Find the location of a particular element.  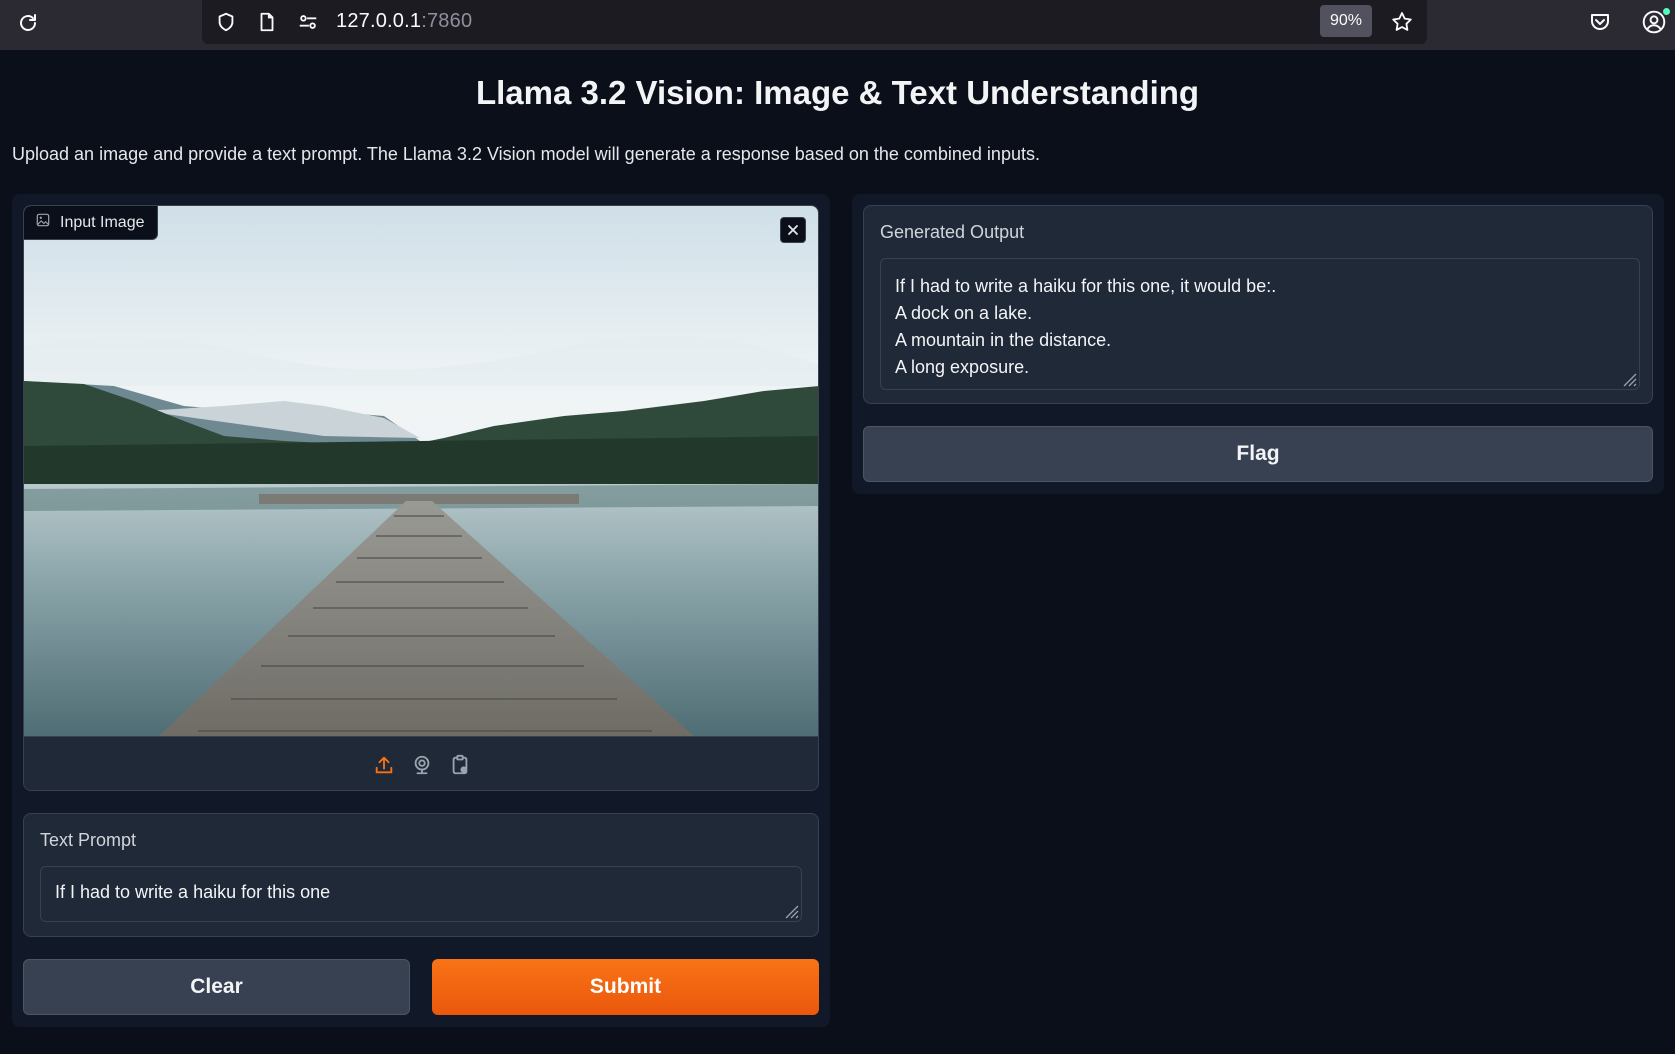

url-text: 127.0.0.1:7860 is located at coordinates (404, 21).